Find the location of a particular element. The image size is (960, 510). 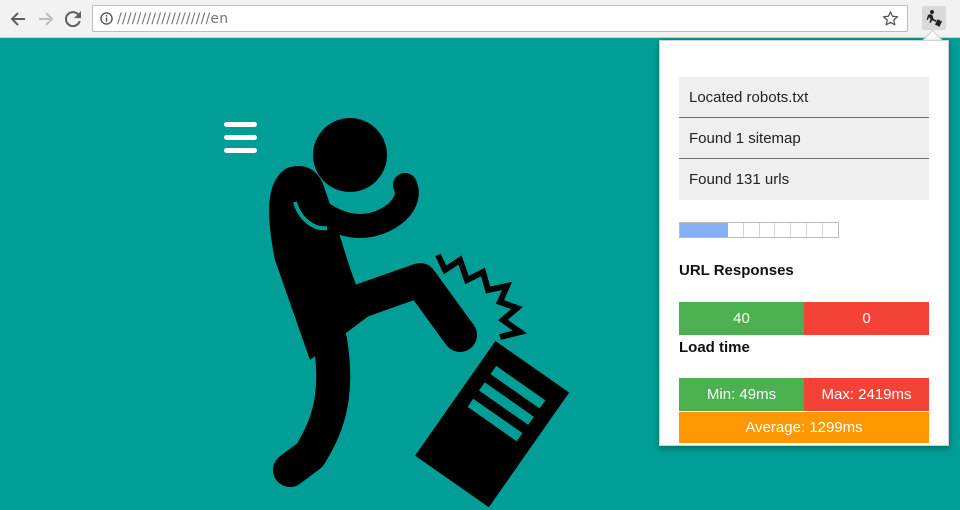

status-item-sitemap: Found 1 sitemap is located at coordinates (804, 138).